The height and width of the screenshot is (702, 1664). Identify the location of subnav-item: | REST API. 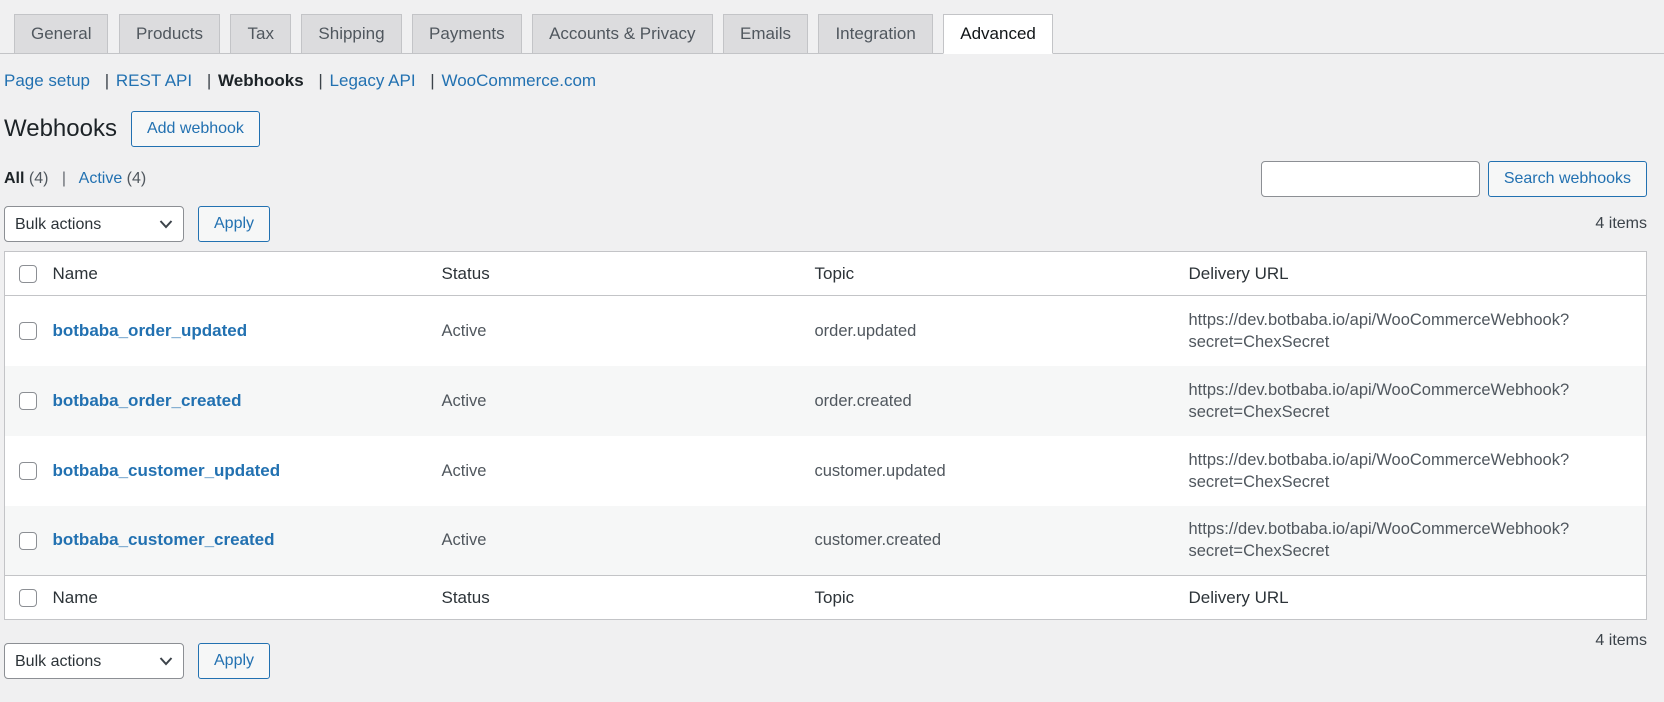
(146, 80).